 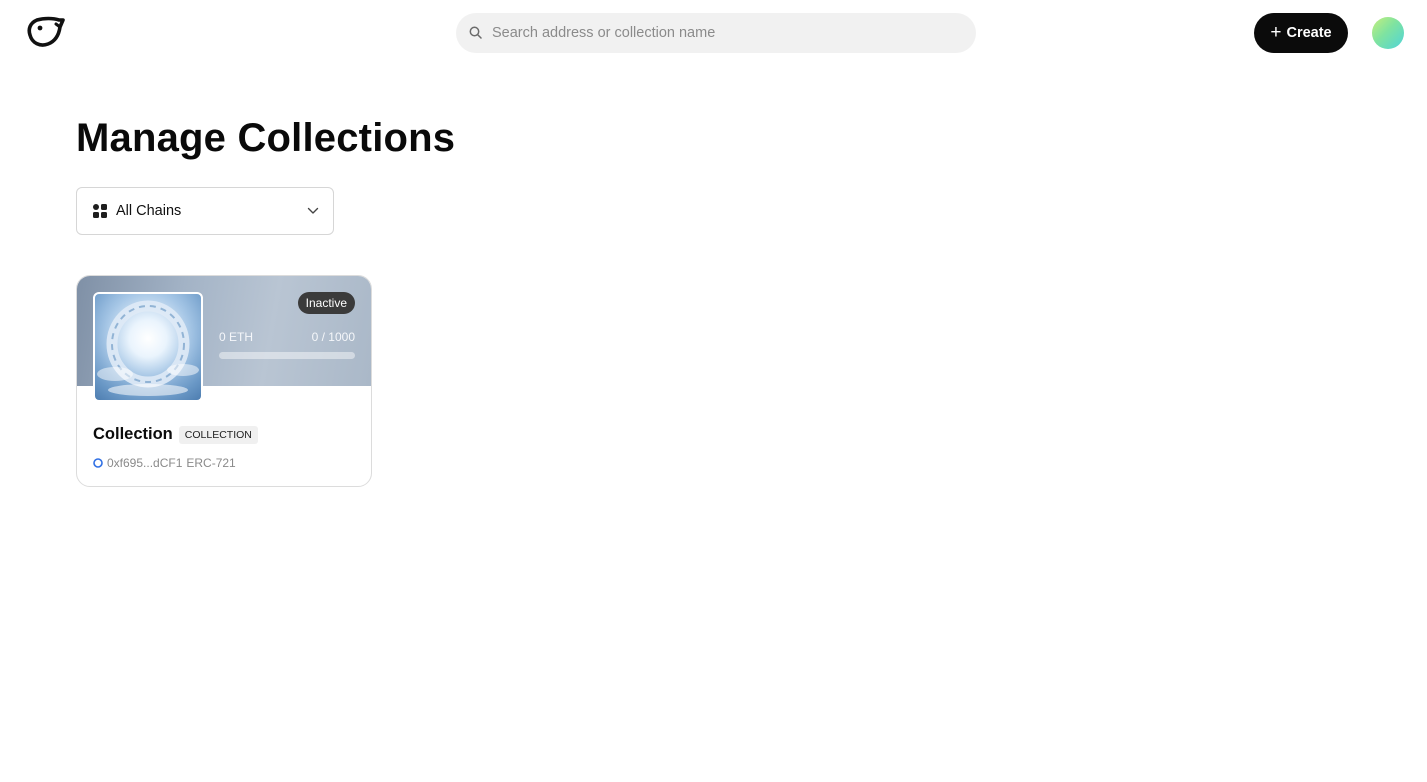 What do you see at coordinates (236, 337) in the screenshot?
I see `collection-price: 0 ETH` at bounding box center [236, 337].